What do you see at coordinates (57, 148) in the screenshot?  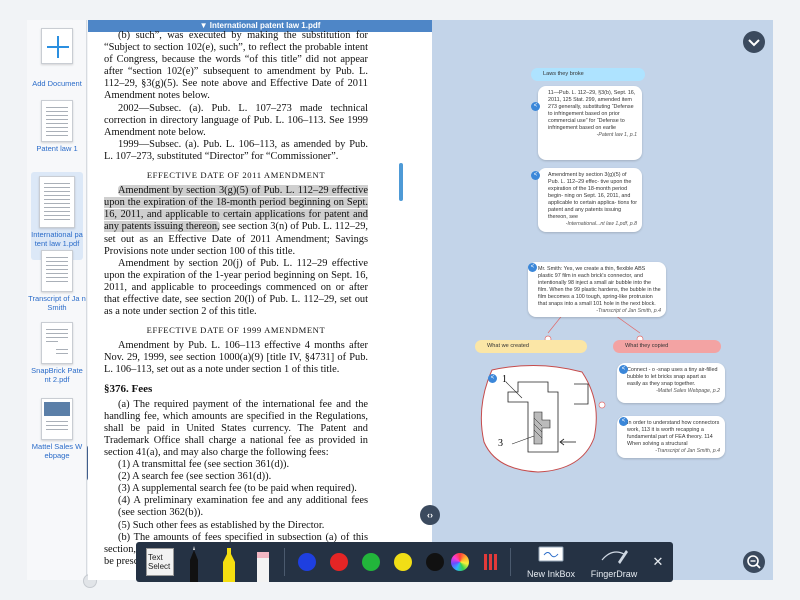 I see `sidebar-item-label: Patent law 1` at bounding box center [57, 148].